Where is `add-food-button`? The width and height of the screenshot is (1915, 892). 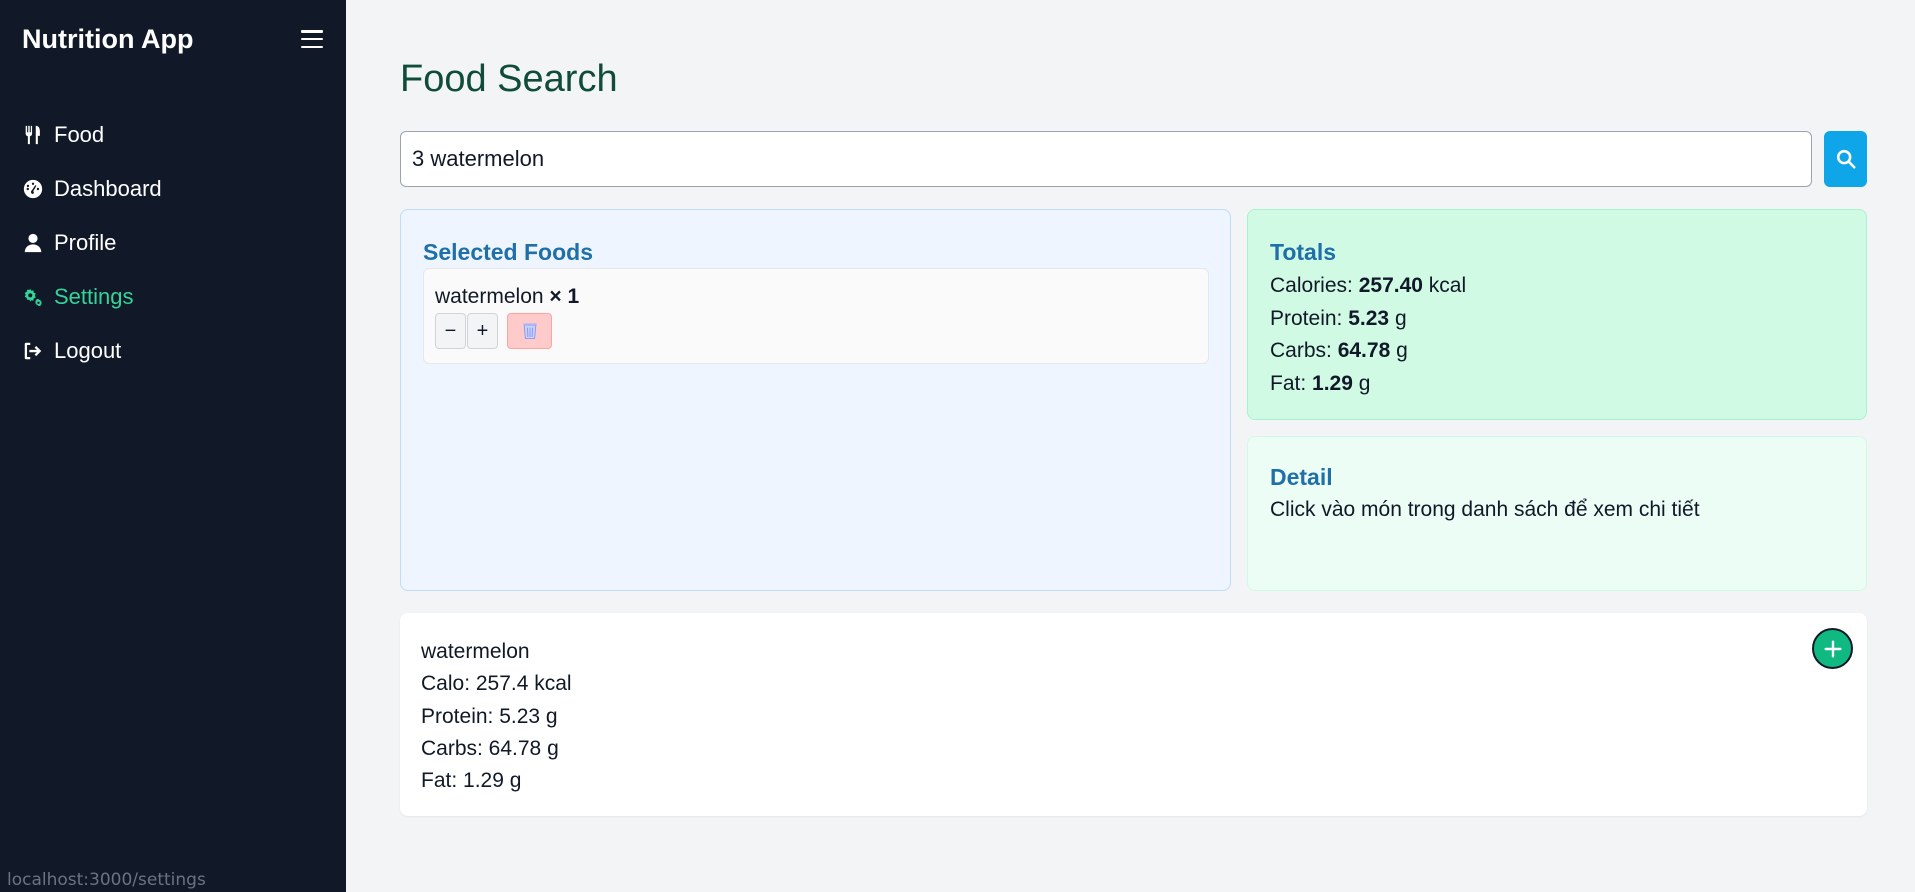
add-food-button is located at coordinates (1832, 648).